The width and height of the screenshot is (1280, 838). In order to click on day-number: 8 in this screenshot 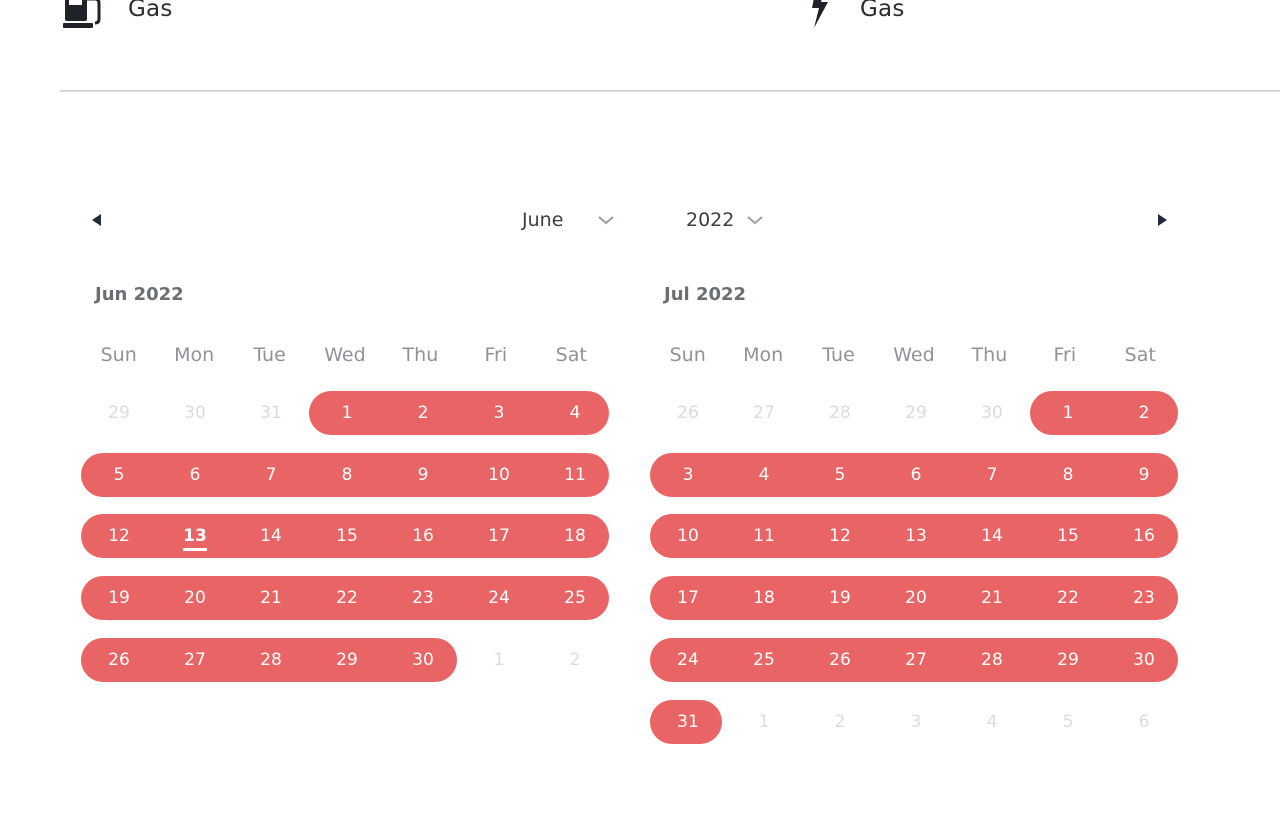, I will do `click(347, 475)`.